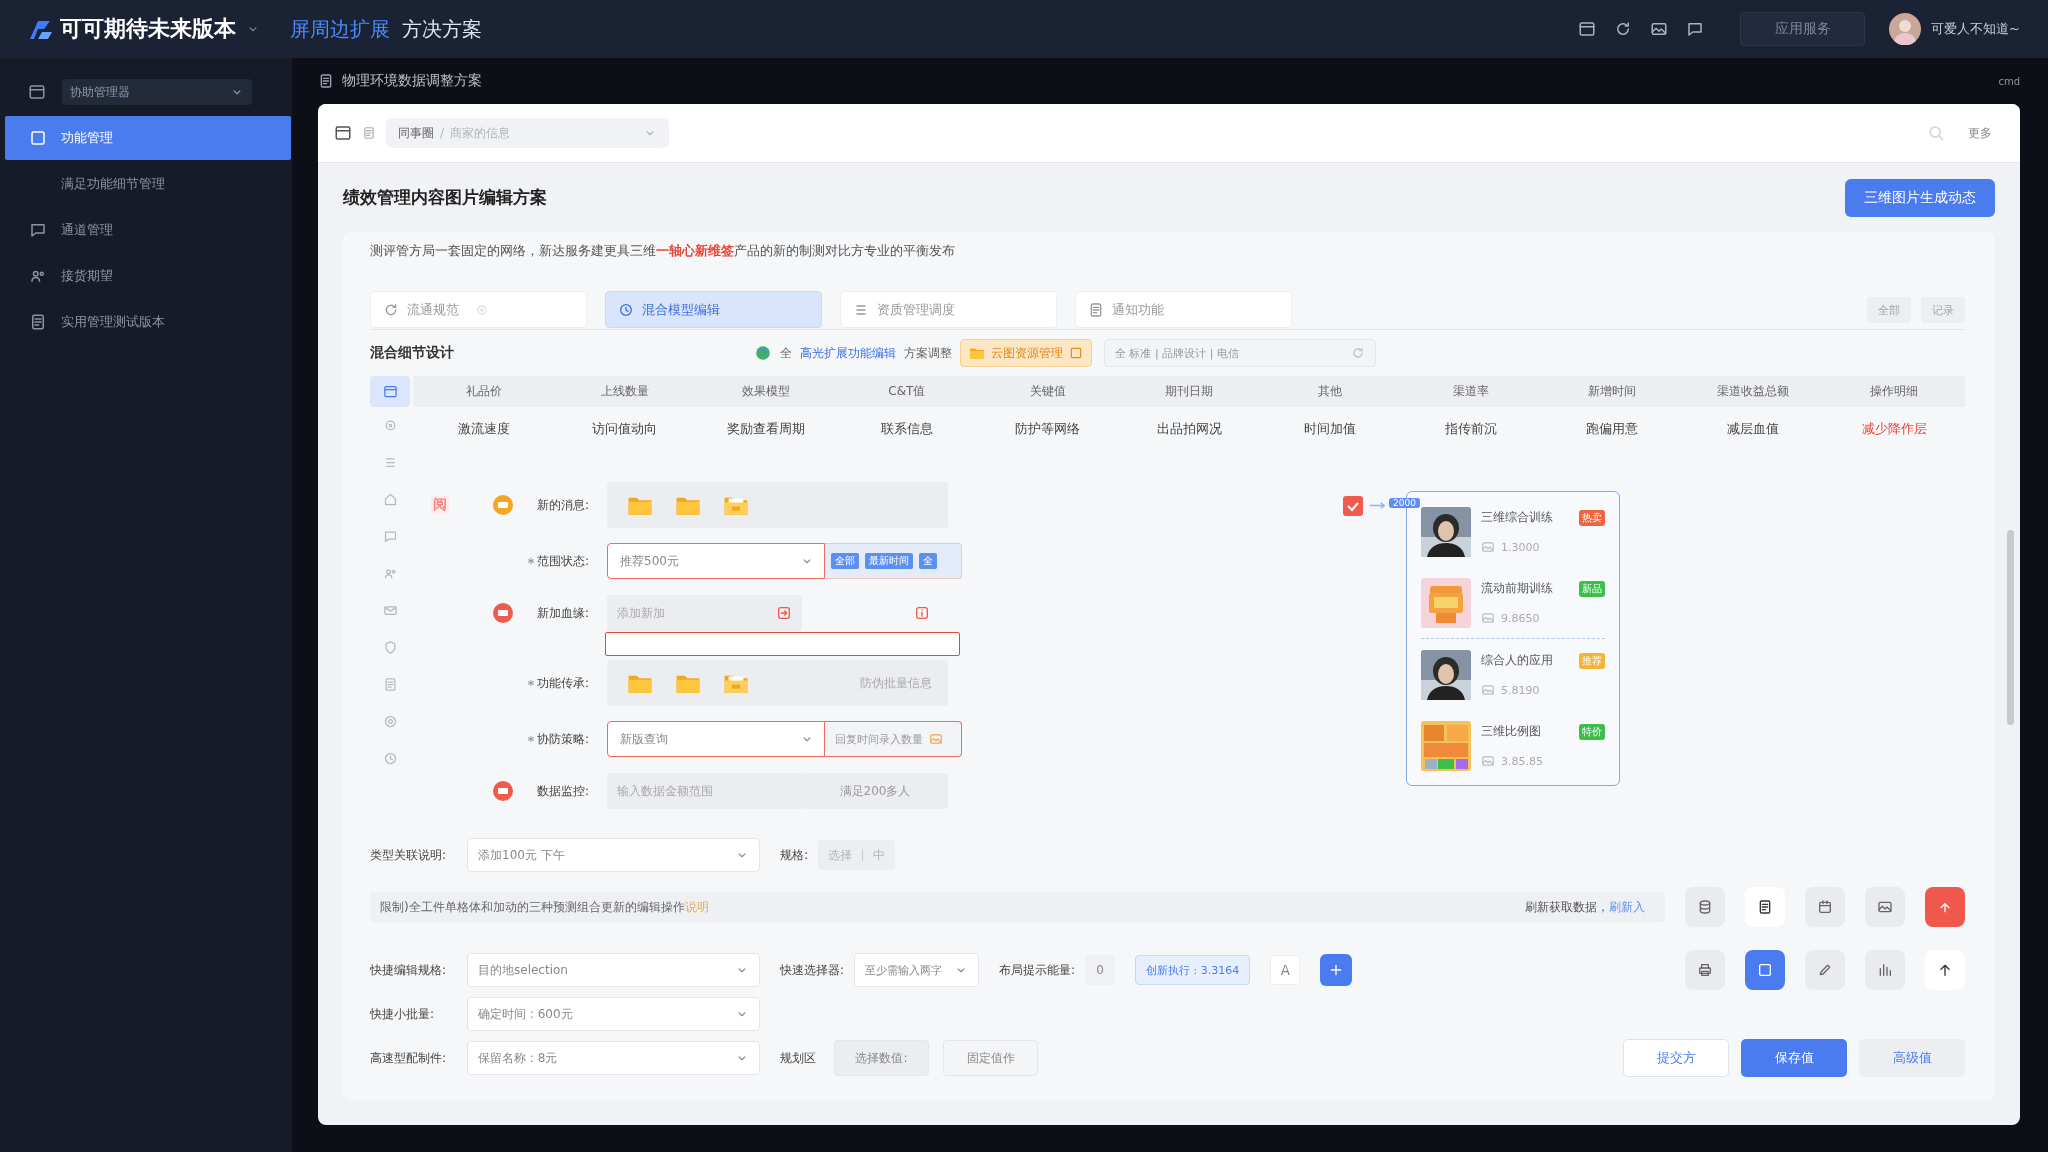  I want to click on breadcrumb-item: 商家的信息, so click(480, 133).